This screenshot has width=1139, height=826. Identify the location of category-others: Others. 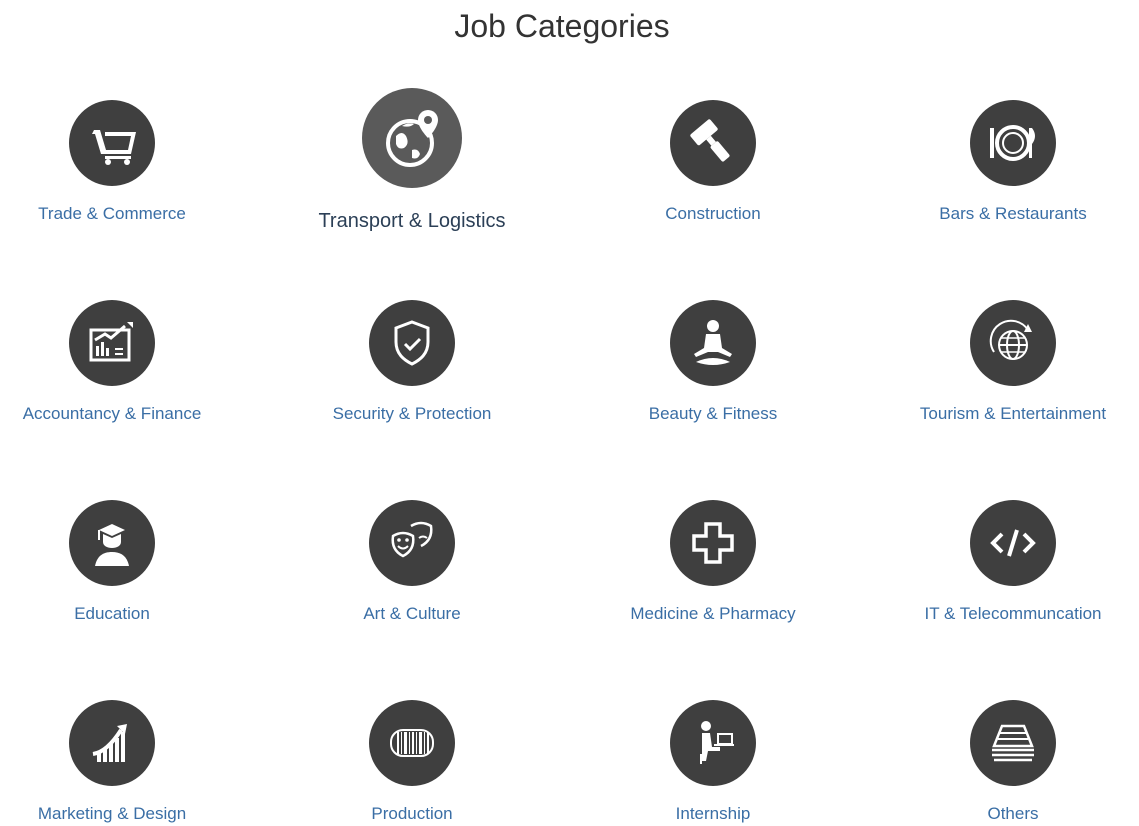
(1013, 762).